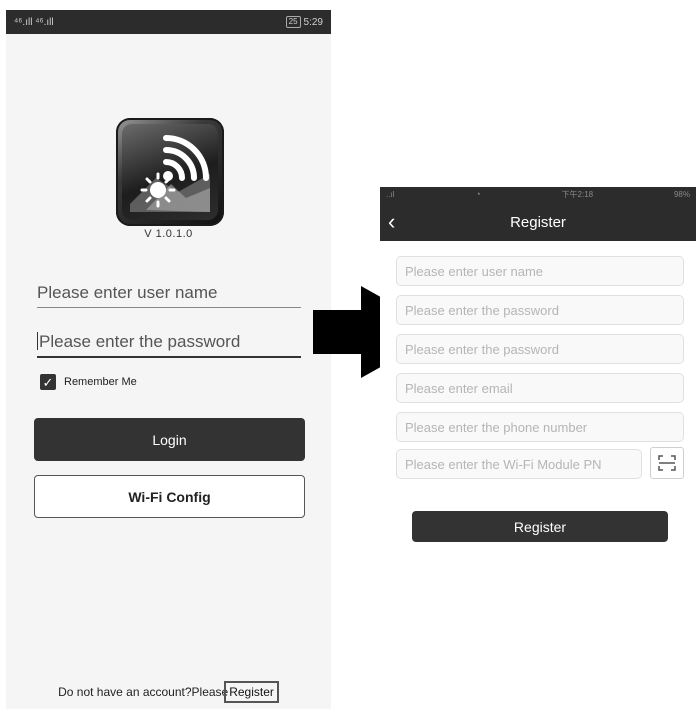 This screenshot has height=709, width=696. What do you see at coordinates (390, 194) in the screenshot?
I see `signal-indicator: ..ıl` at bounding box center [390, 194].